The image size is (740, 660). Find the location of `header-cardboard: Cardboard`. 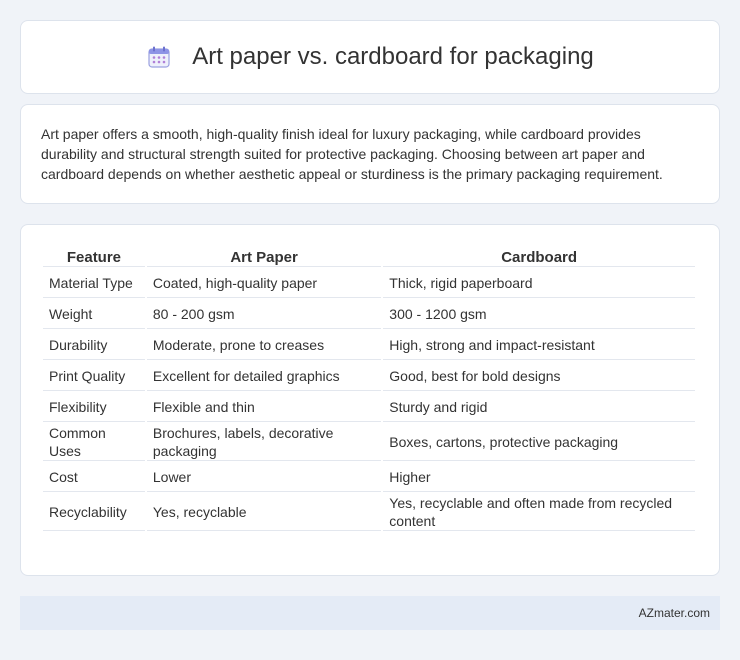

header-cardboard: Cardboard is located at coordinates (539, 256).